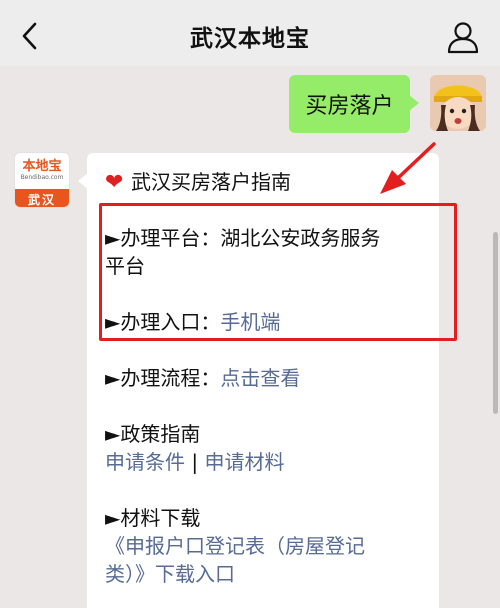  What do you see at coordinates (408, 168) in the screenshot?
I see `red-arrow-icon` at bounding box center [408, 168].